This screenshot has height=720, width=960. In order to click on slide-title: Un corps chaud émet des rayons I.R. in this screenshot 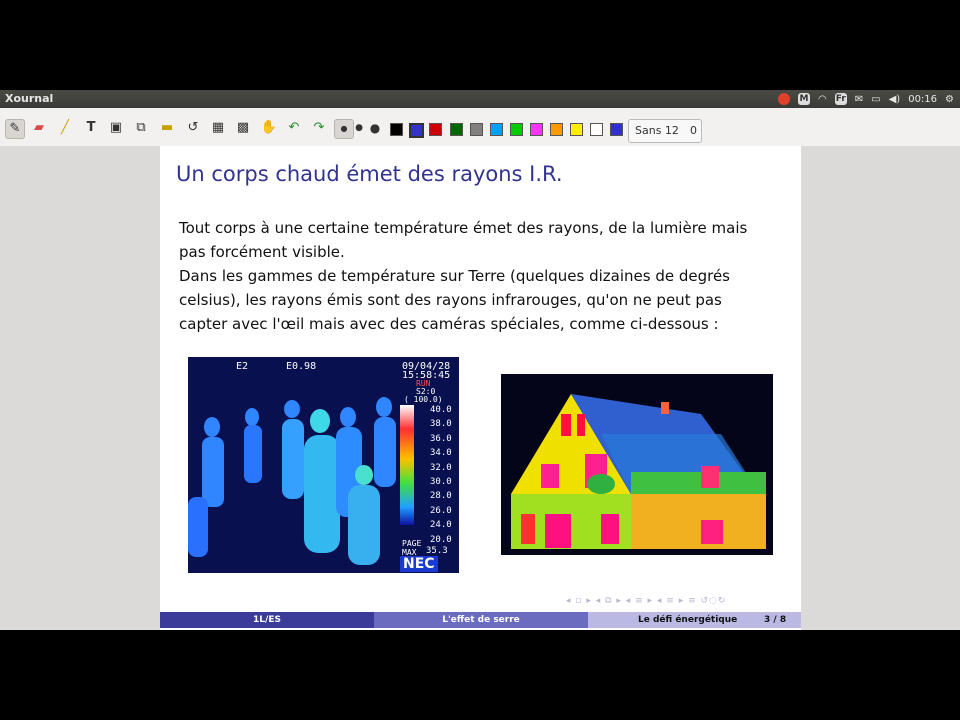, I will do `click(369, 174)`.